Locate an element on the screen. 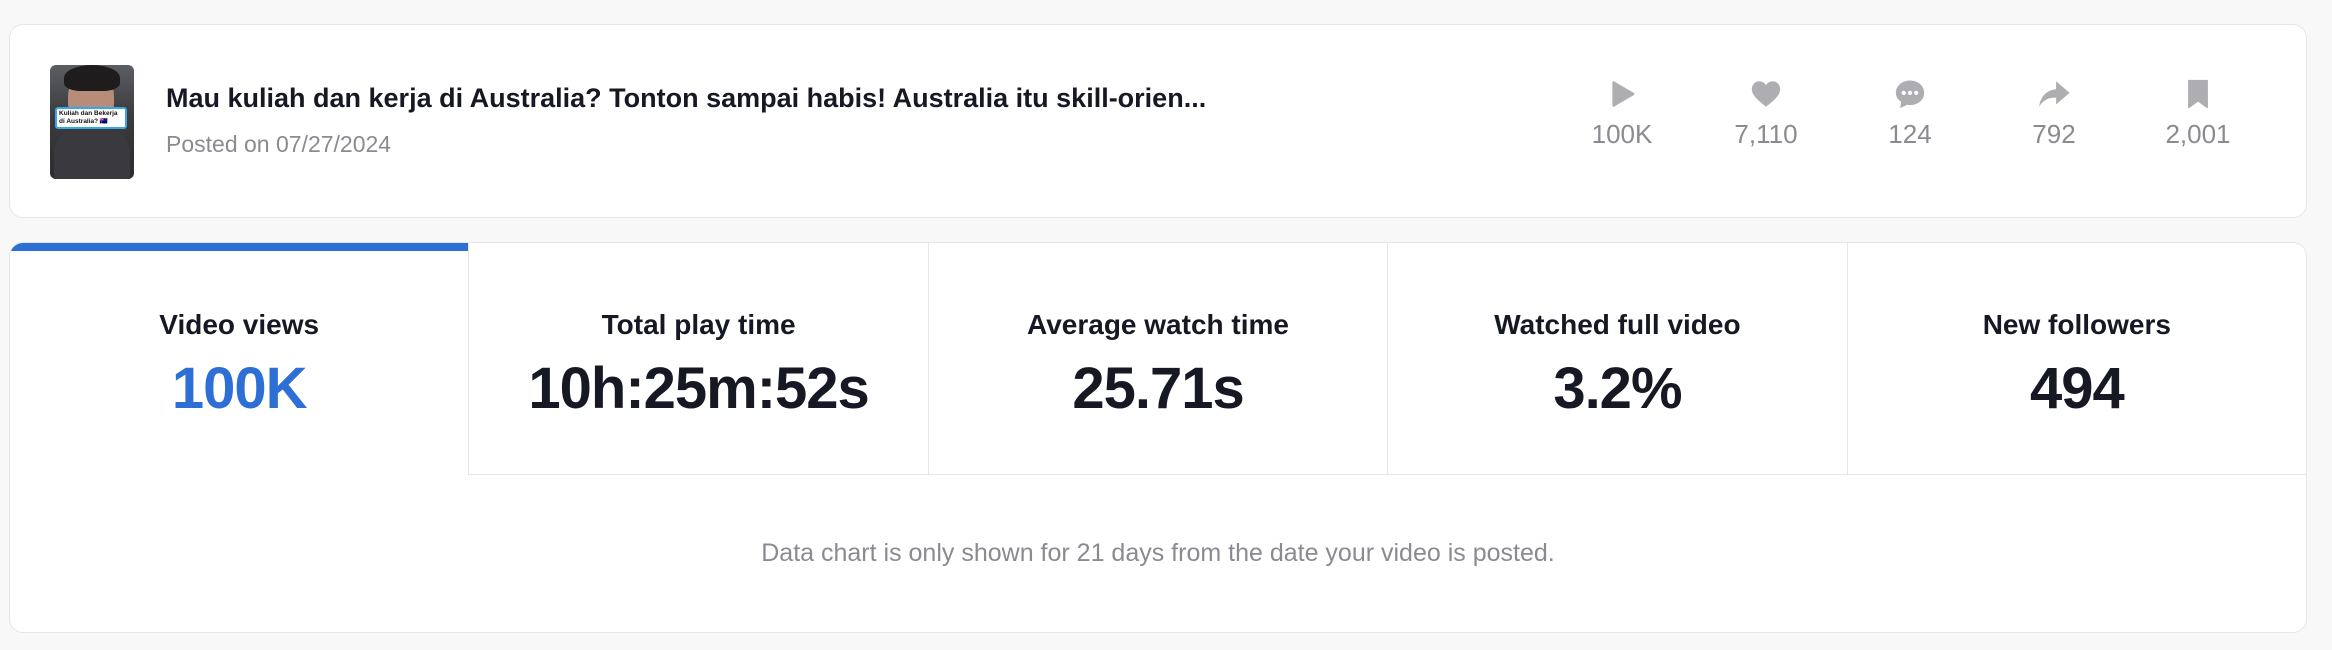 The width and height of the screenshot is (2332, 650). video-engagement-stats: 100K 7,110 124 792 2,001 is located at coordinates (1910, 113).